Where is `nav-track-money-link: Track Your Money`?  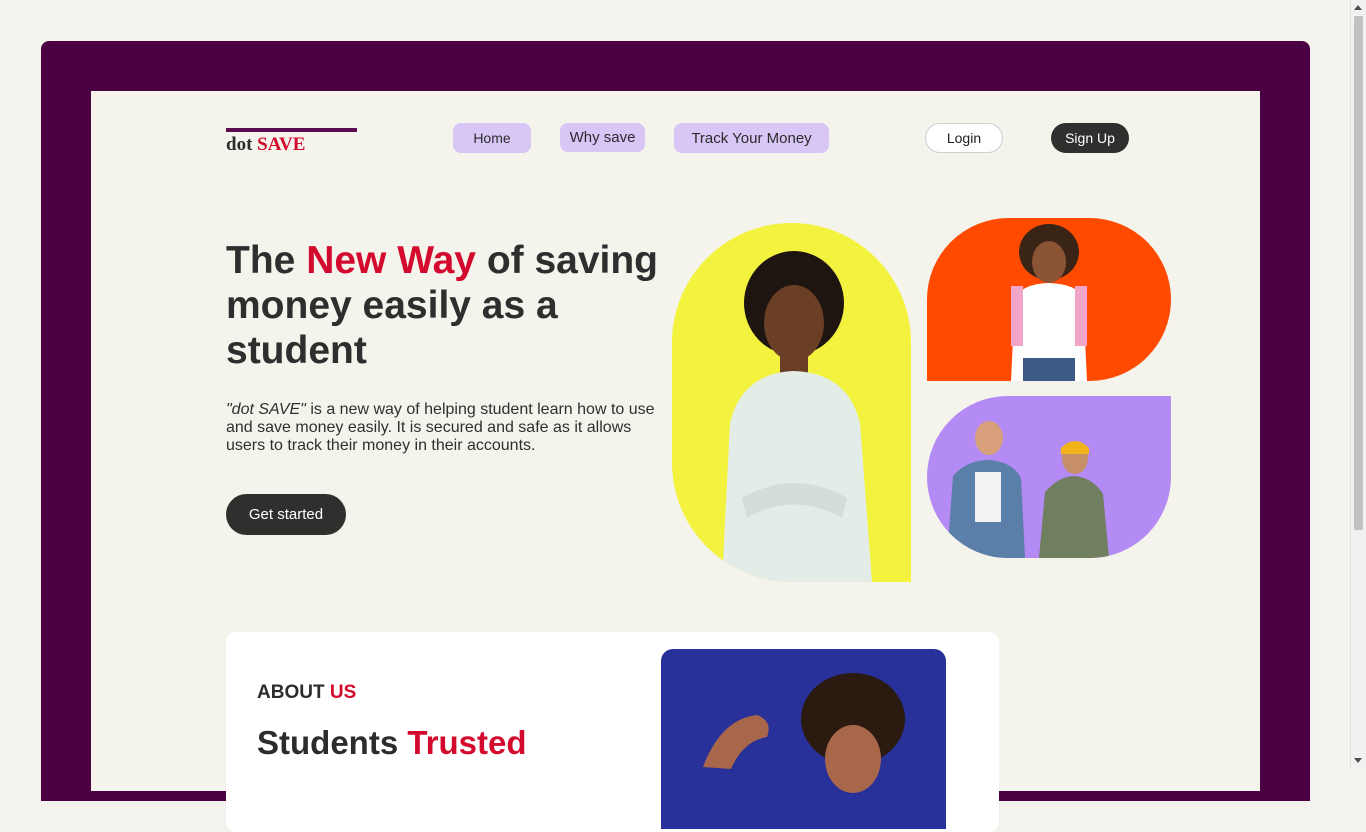
nav-track-money-link: Track Your Money is located at coordinates (751, 138).